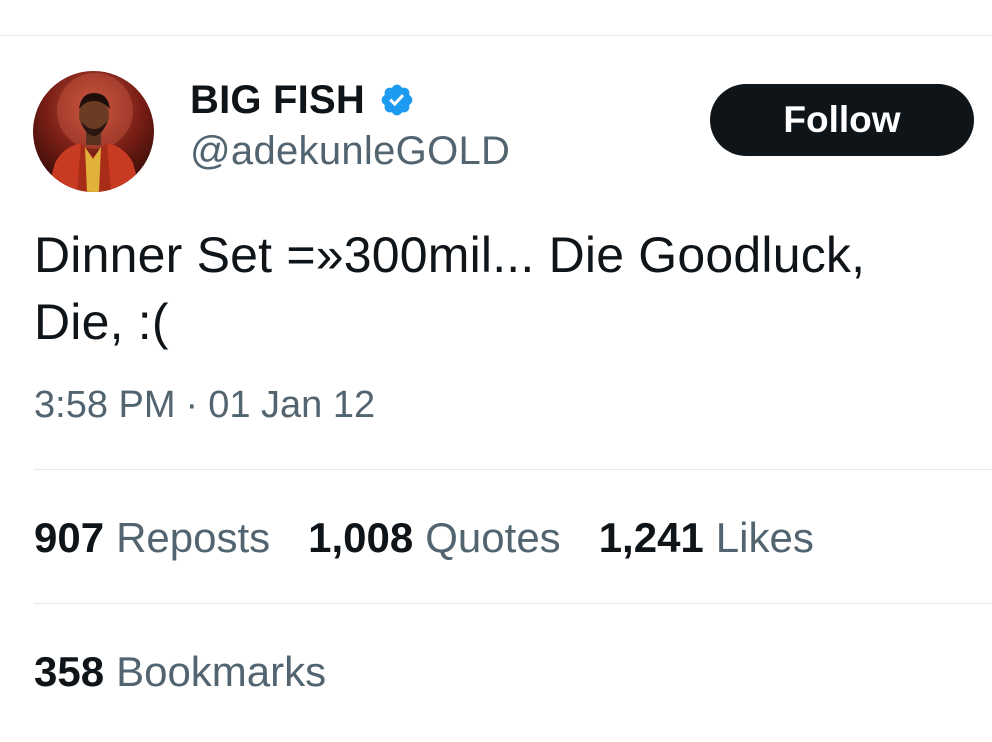  Describe the element at coordinates (496, 35) in the screenshot. I see `top-divider` at that location.